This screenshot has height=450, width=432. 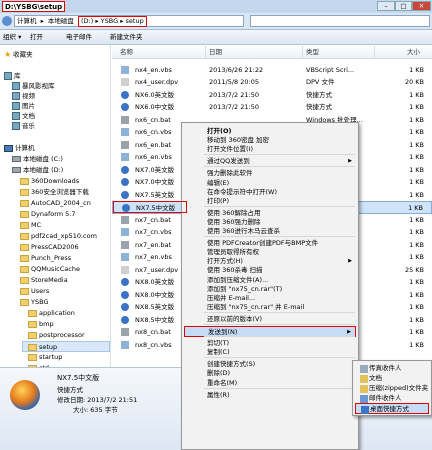 I want to click on column-size-header: 大小, so click(x=413, y=52).